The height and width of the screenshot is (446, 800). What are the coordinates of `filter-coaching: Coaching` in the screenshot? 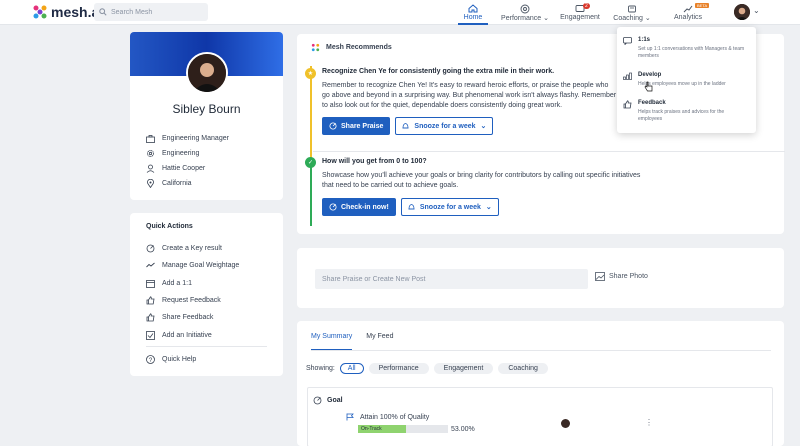 It's located at (523, 368).